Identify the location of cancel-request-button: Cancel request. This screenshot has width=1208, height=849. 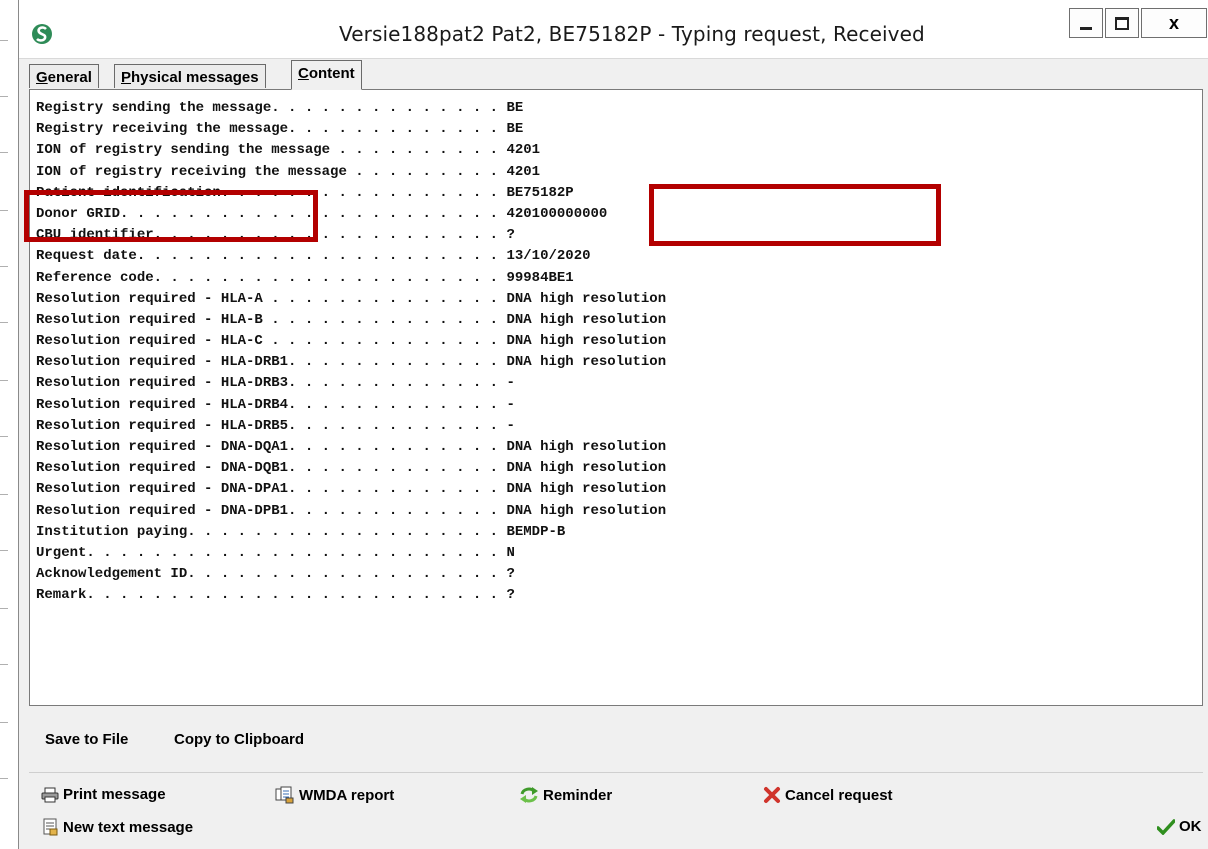
(828, 795).